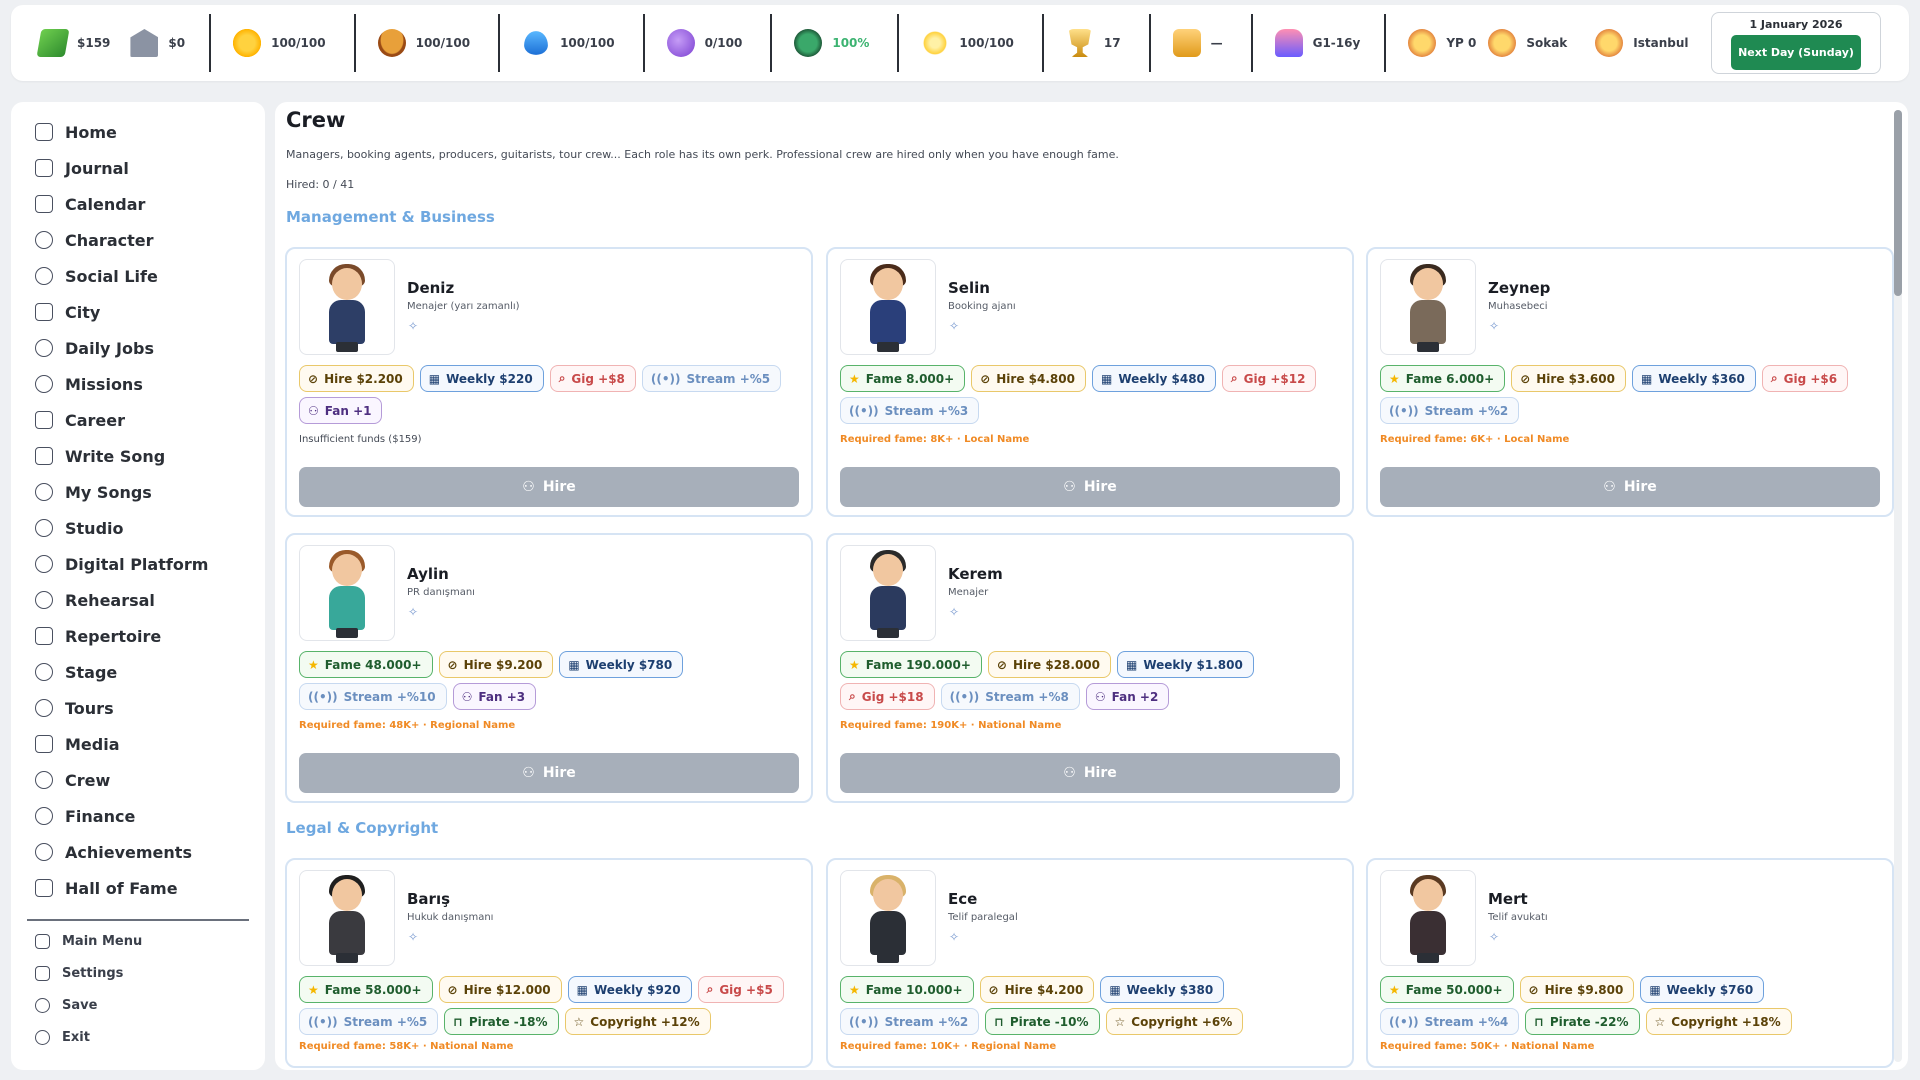 This screenshot has width=1920, height=1080. What do you see at coordinates (138, 456) in the screenshot?
I see `sidebar-item-write-song: Write Song` at bounding box center [138, 456].